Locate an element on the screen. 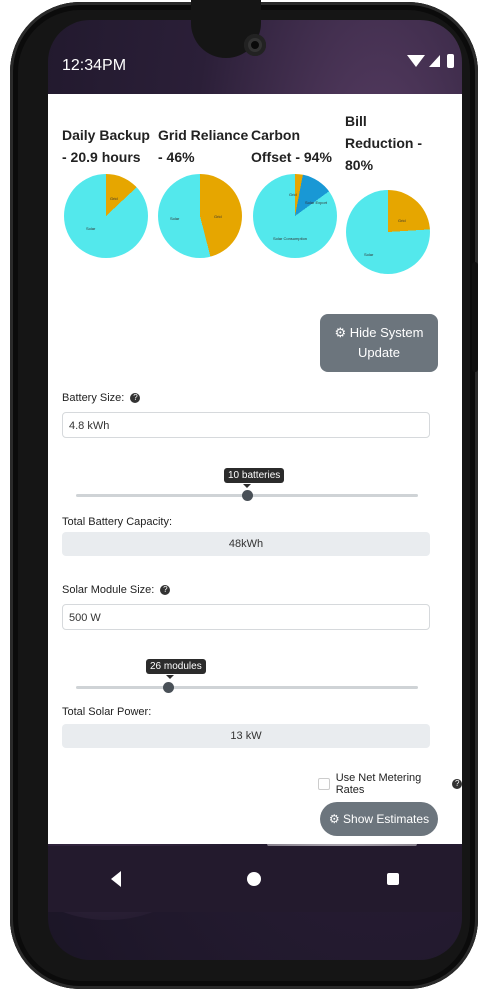 The height and width of the screenshot is (991, 488). pie-chart: Grid Solar Export Solar Consumption is located at coordinates (295, 216).